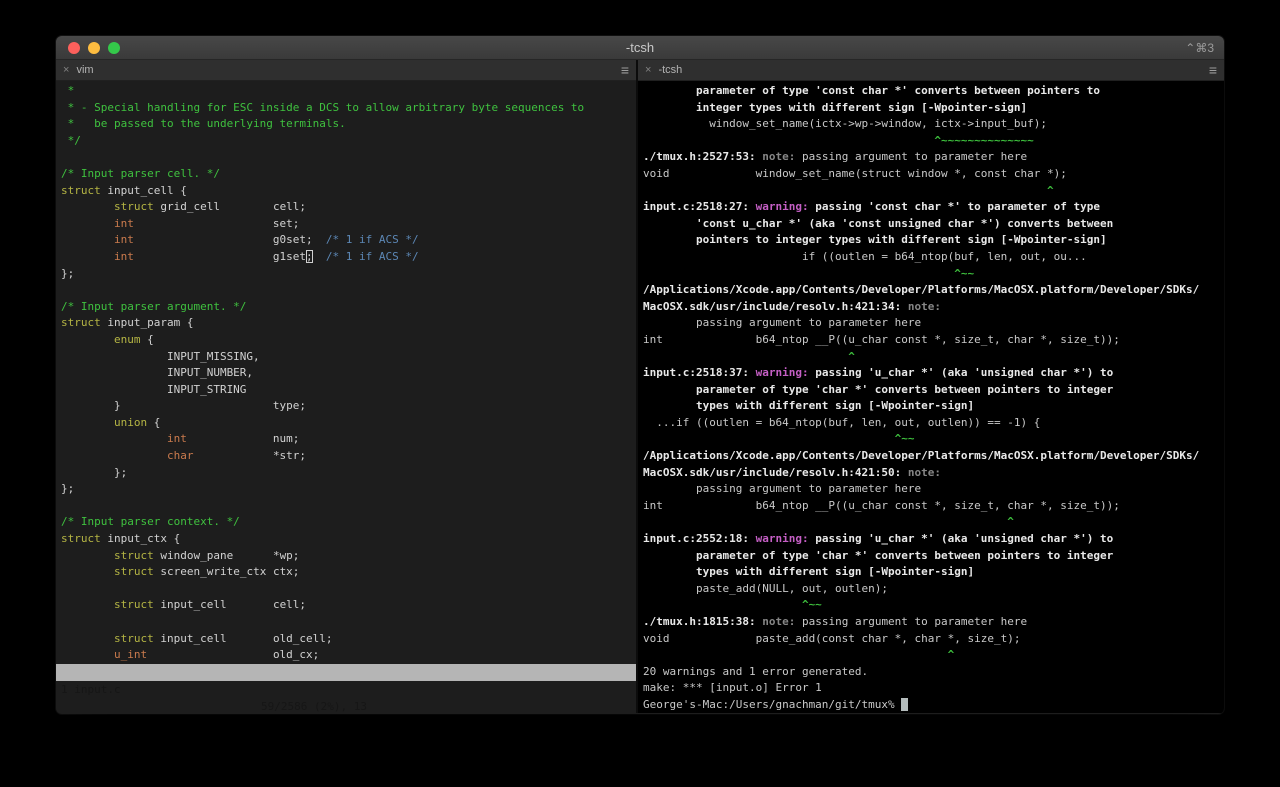 The width and height of the screenshot is (1280, 787). I want to click on text-segment: MacOSX.sdk/usr/include/resolv.h:421:50:, so click(775, 472).